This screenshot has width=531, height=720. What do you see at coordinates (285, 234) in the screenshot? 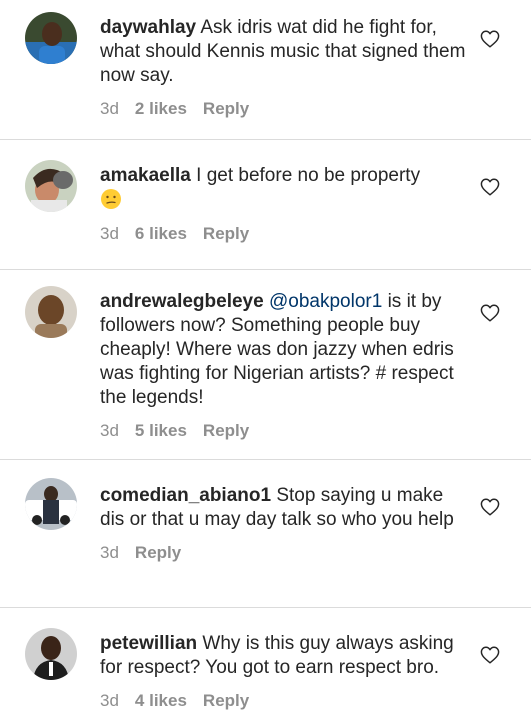
I see `comment-meta: 3d 6 likes Reply` at bounding box center [285, 234].